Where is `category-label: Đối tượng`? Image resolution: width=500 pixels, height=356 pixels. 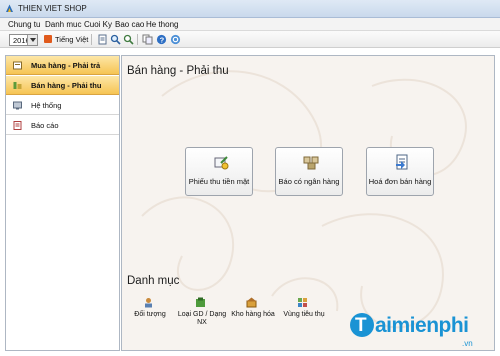 category-label: Đối tượng is located at coordinates (150, 314).